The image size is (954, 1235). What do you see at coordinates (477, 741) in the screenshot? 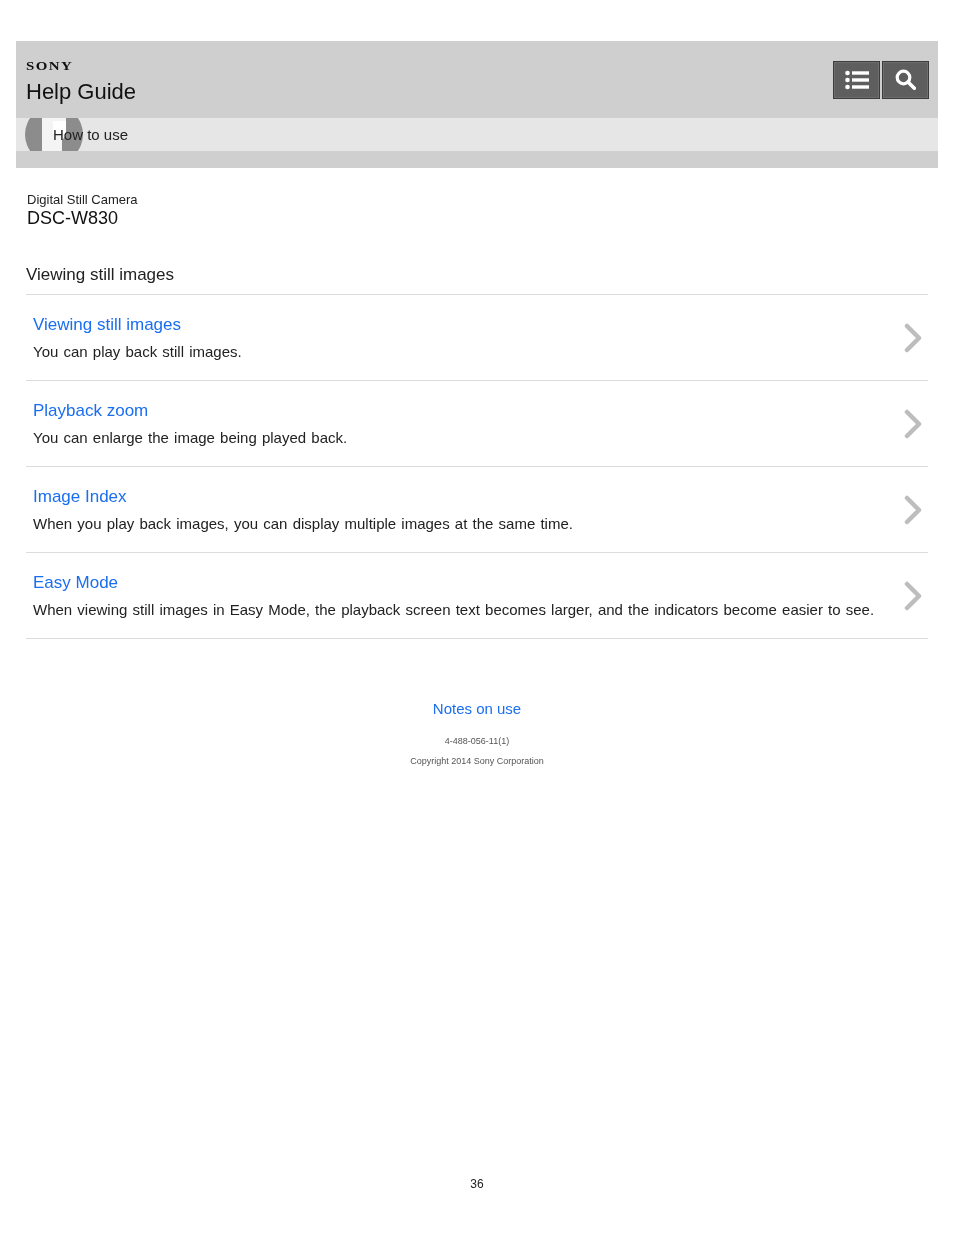
I see `document-code: 4-488-056-11(1)` at bounding box center [477, 741].